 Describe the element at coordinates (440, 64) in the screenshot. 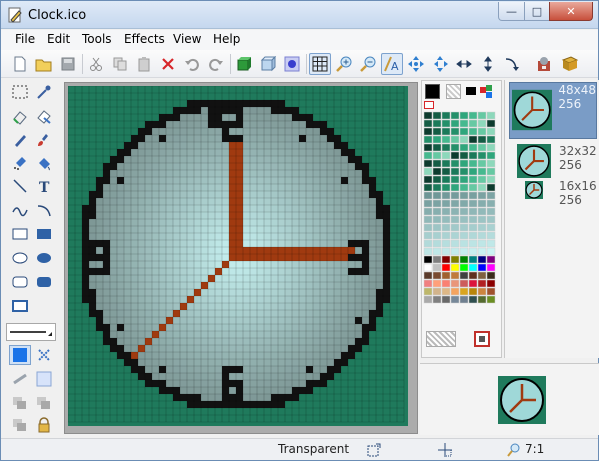

I see `move-right-icon` at that location.